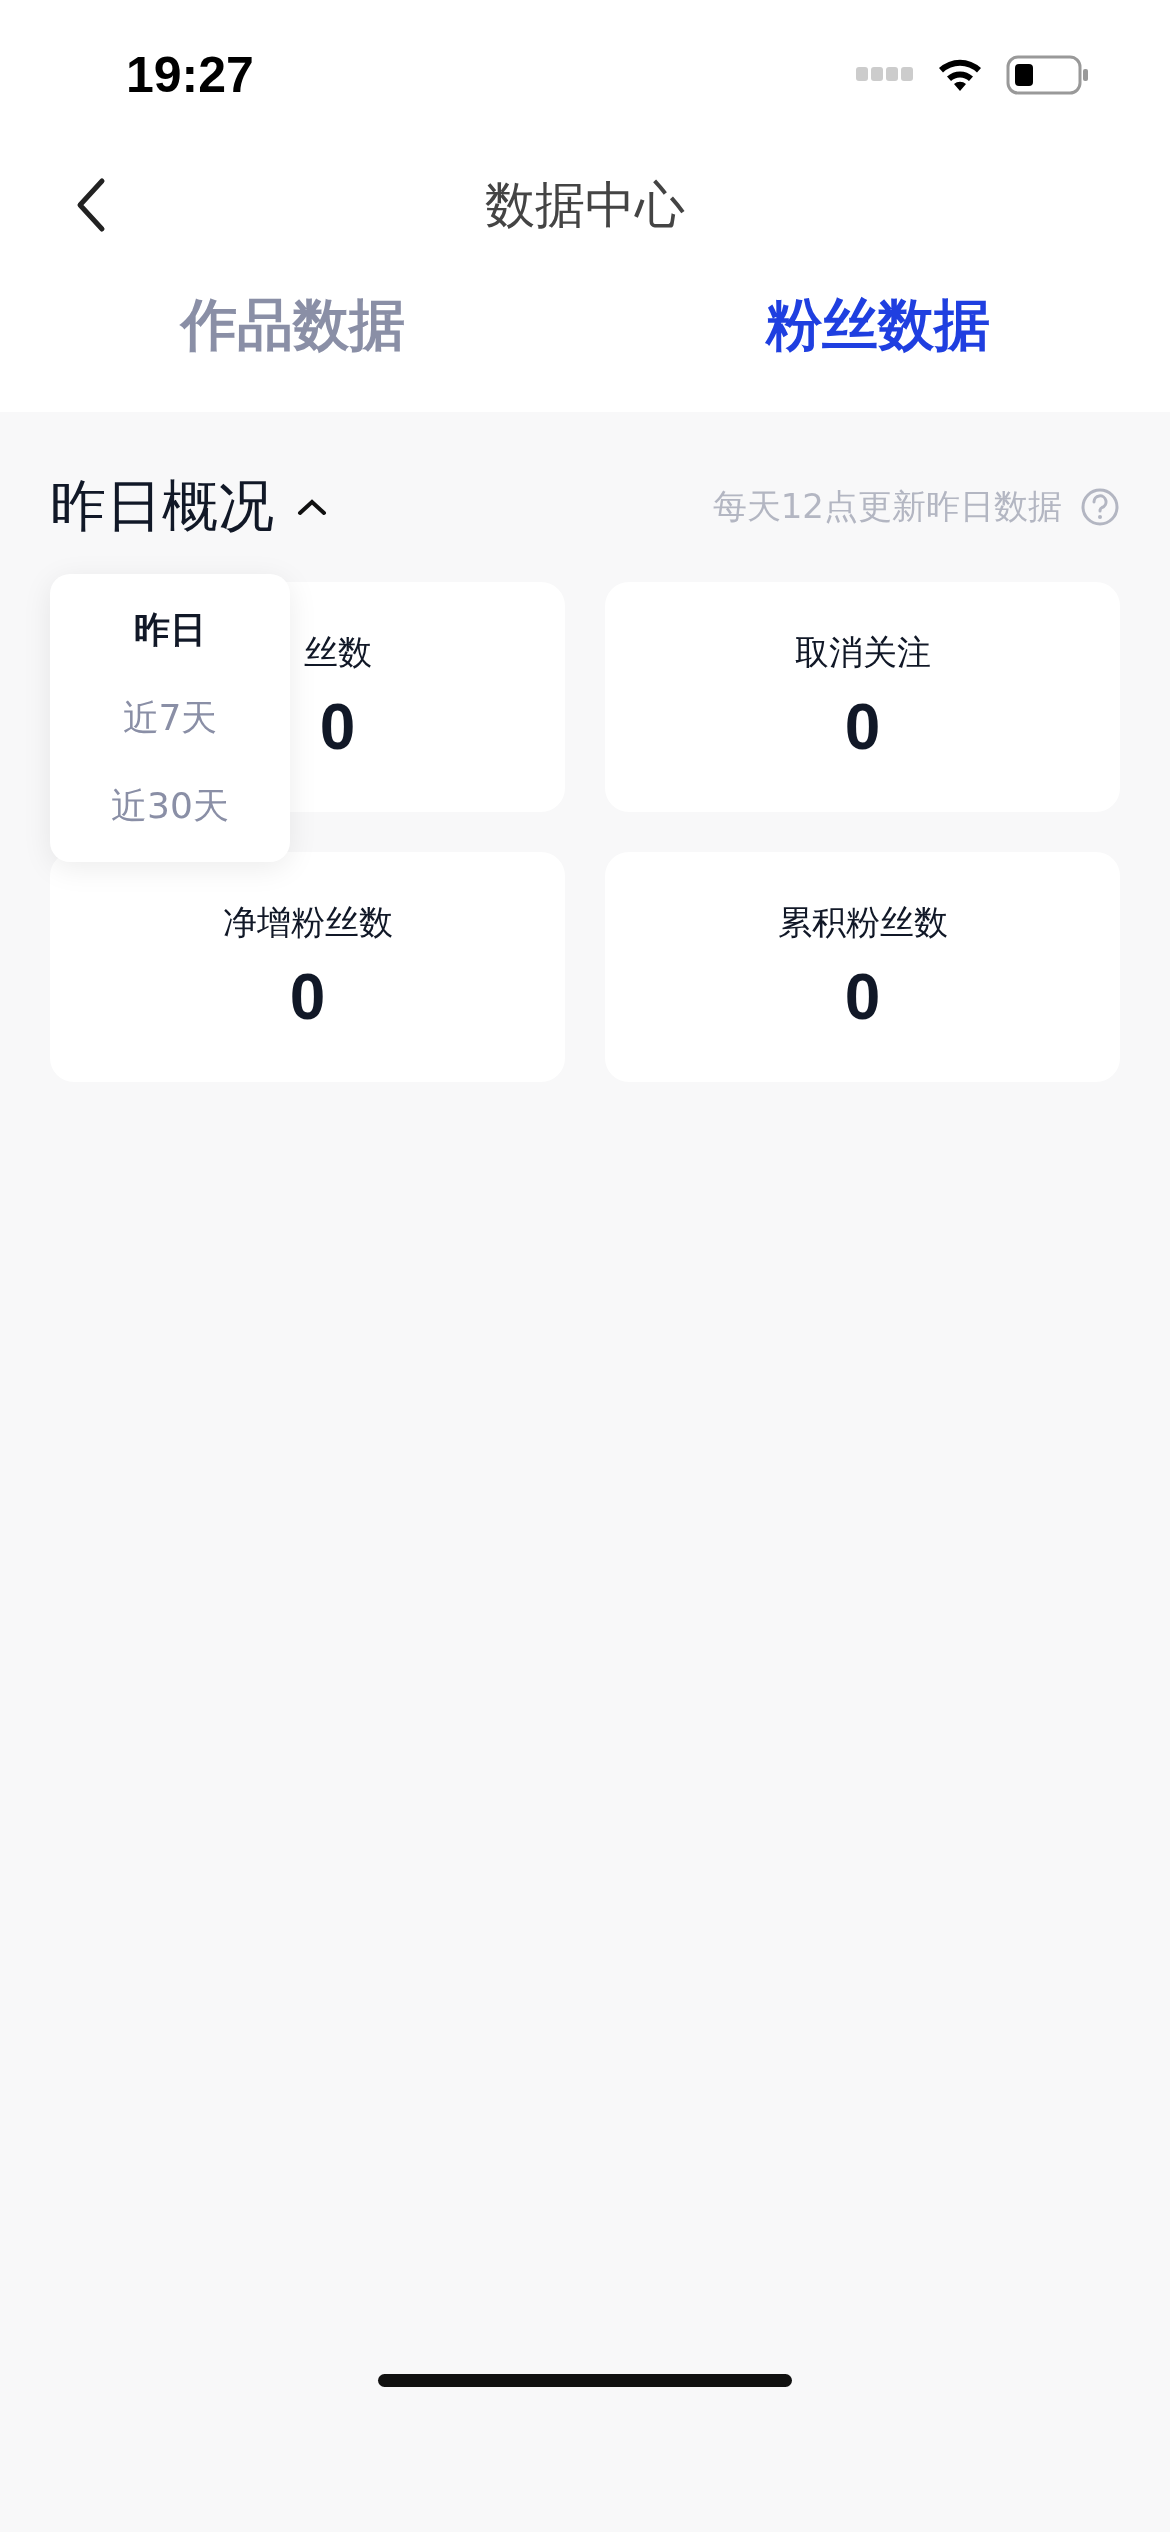 The height and width of the screenshot is (2532, 1170). I want to click on chevron-icon, so click(312, 507).